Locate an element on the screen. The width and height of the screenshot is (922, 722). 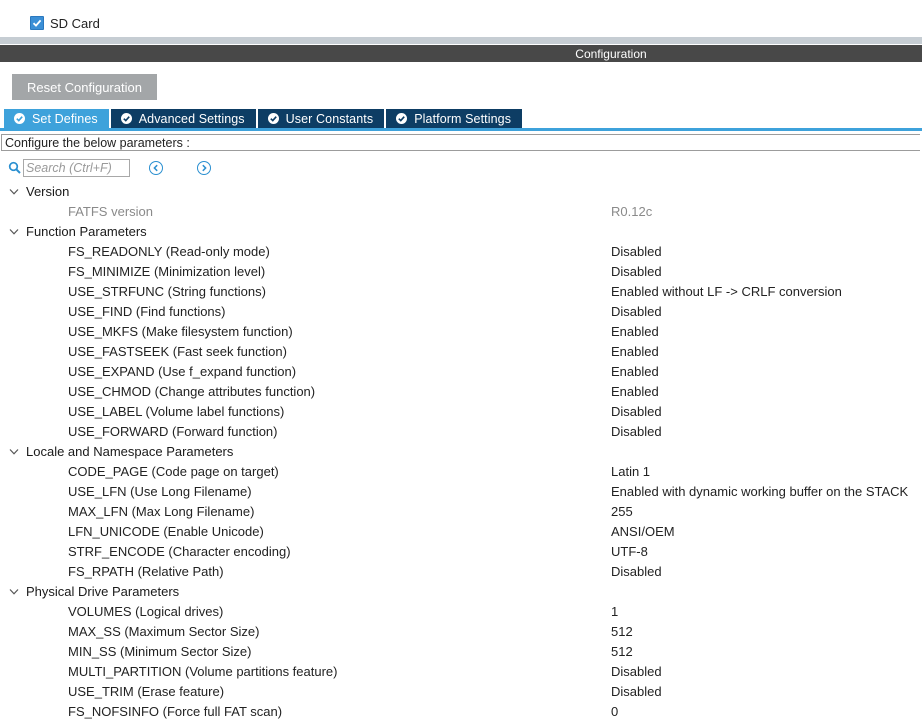
search-icon is located at coordinates (15, 168).